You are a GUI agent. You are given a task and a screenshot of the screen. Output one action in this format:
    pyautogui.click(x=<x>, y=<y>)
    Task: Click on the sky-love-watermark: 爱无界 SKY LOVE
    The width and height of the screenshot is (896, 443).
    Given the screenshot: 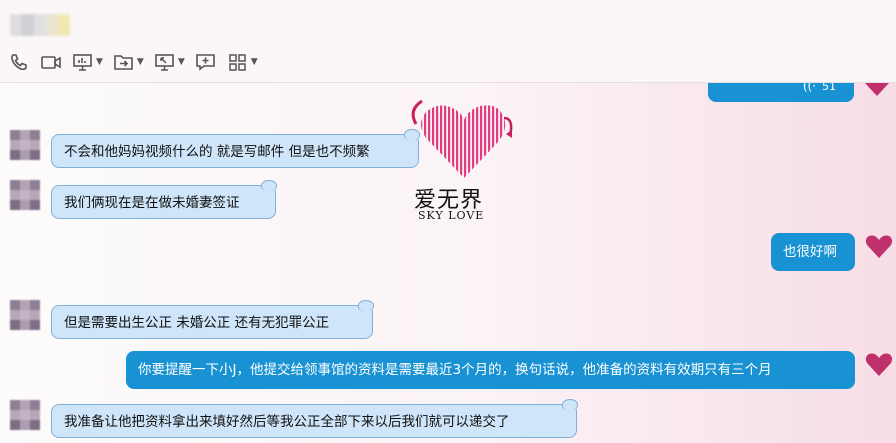 What is the action you would take?
    pyautogui.click(x=464, y=161)
    